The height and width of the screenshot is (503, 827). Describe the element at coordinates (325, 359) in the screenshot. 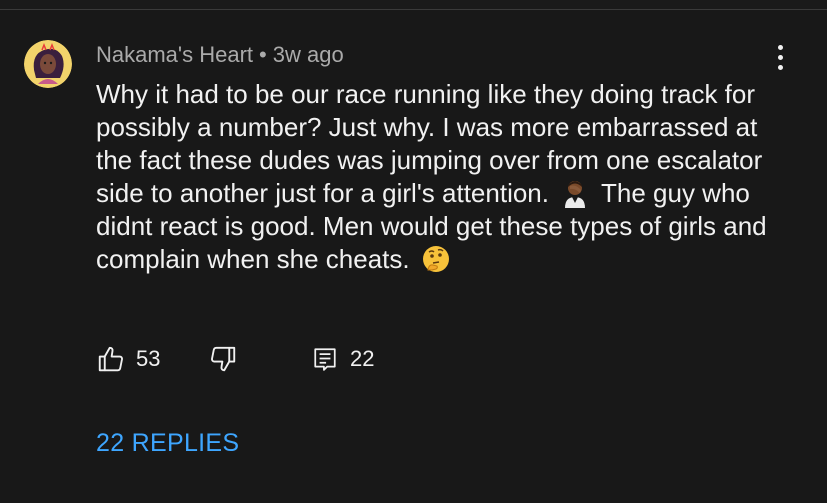

I see `comment-icon` at that location.